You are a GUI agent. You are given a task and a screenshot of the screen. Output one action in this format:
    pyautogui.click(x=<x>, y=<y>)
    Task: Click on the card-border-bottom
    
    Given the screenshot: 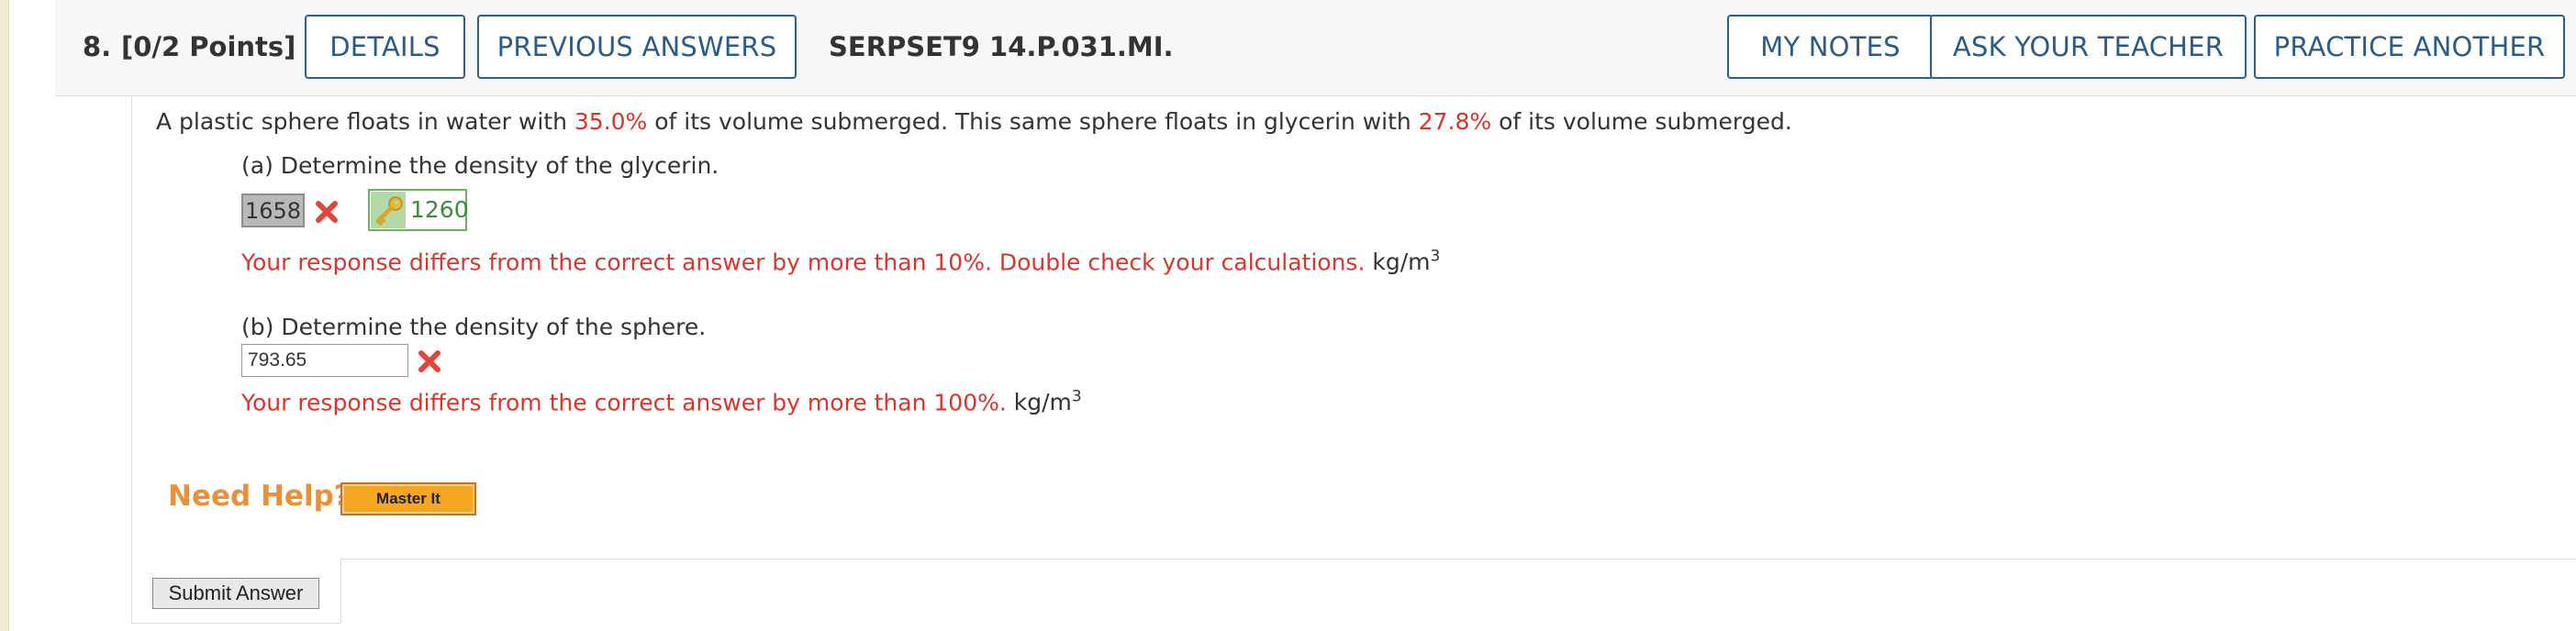 What is the action you would take?
    pyautogui.click(x=235, y=623)
    